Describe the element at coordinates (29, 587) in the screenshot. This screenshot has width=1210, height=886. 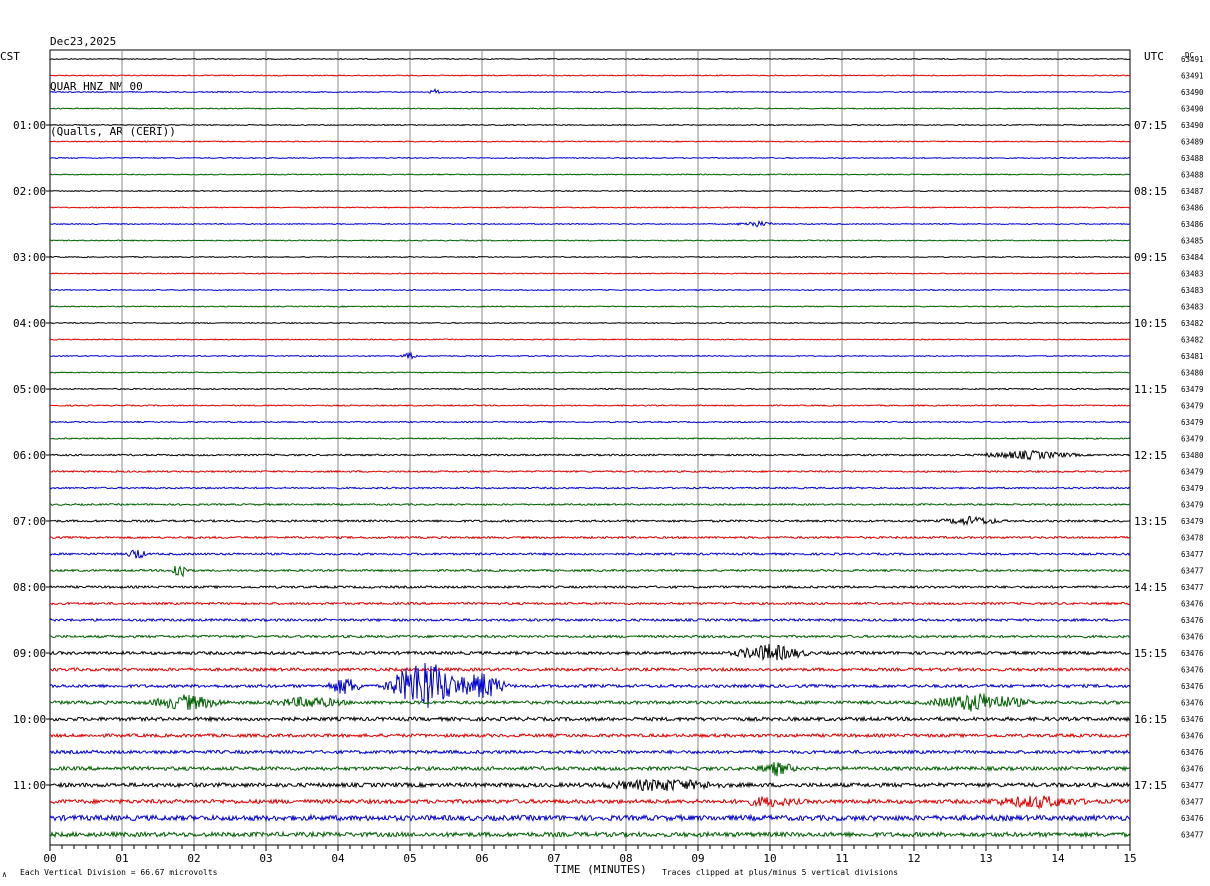
I see `cst-hour-label: 08:00` at that location.